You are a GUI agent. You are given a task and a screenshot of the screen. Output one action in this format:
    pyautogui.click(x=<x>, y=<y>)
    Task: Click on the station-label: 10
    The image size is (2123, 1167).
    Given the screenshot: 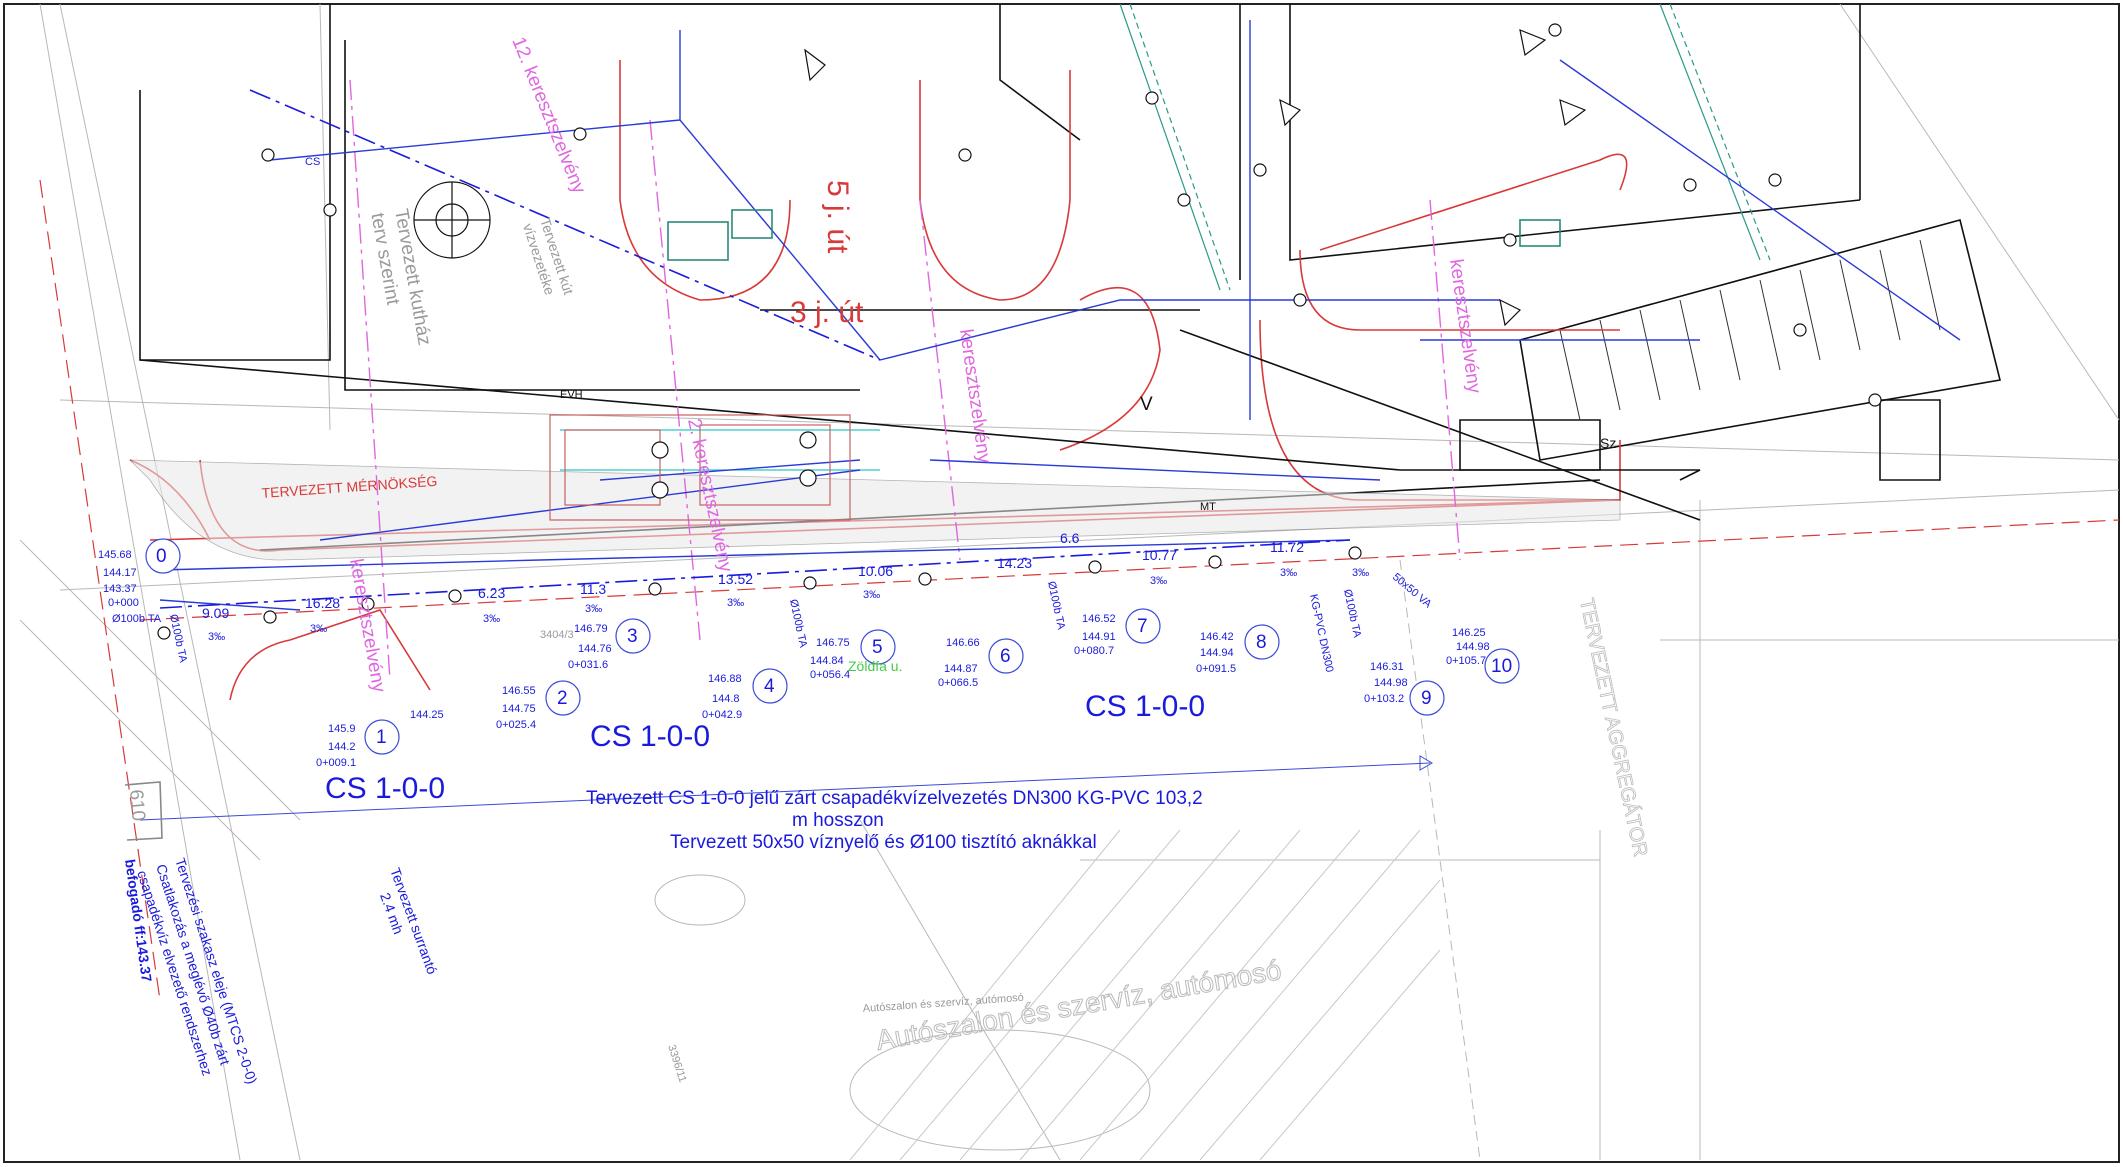 What is the action you would take?
    pyautogui.click(x=1501, y=666)
    